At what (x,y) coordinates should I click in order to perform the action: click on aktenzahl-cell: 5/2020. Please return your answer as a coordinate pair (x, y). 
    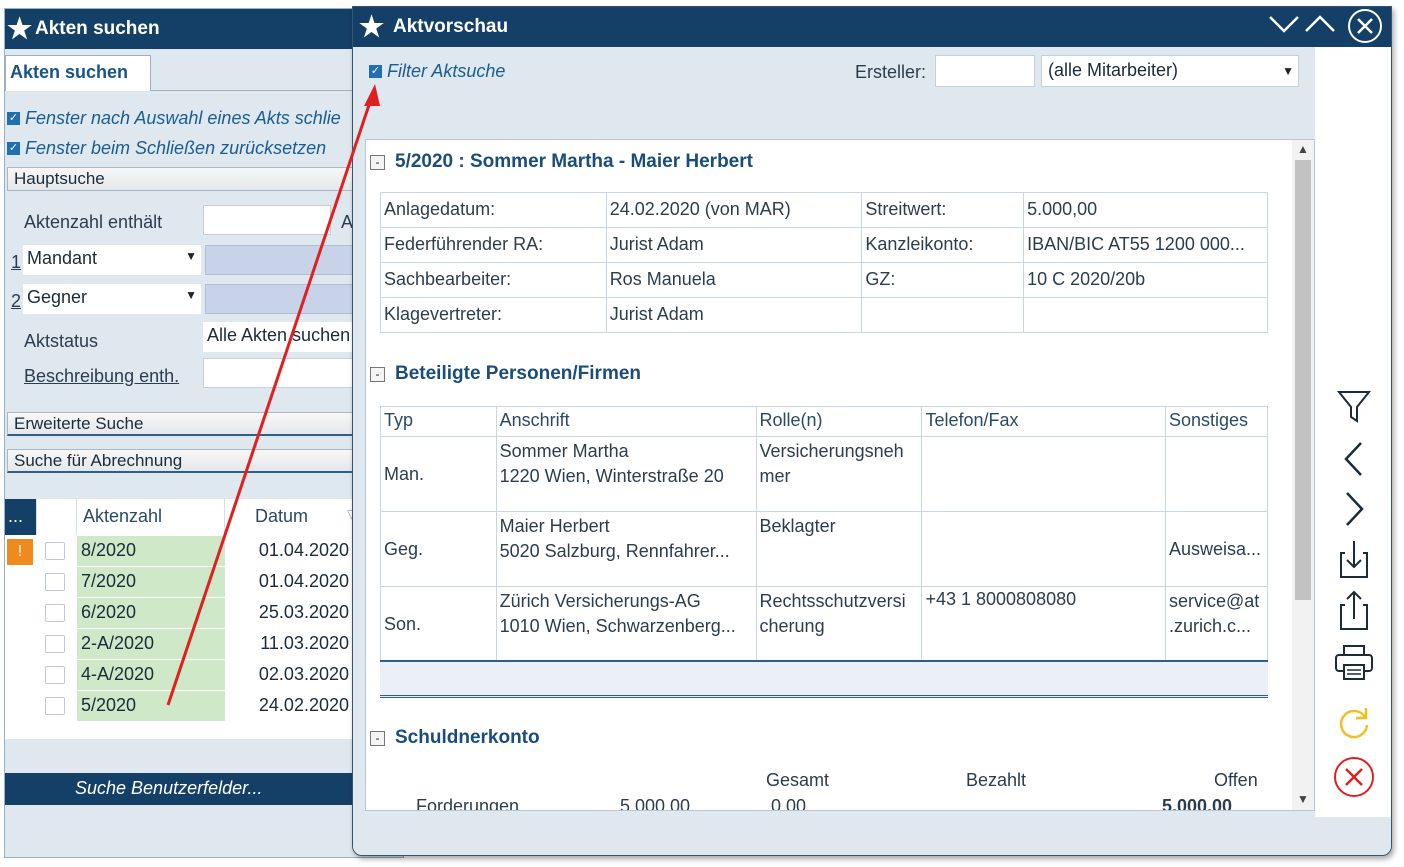
    Looking at the image, I should click on (151, 706).